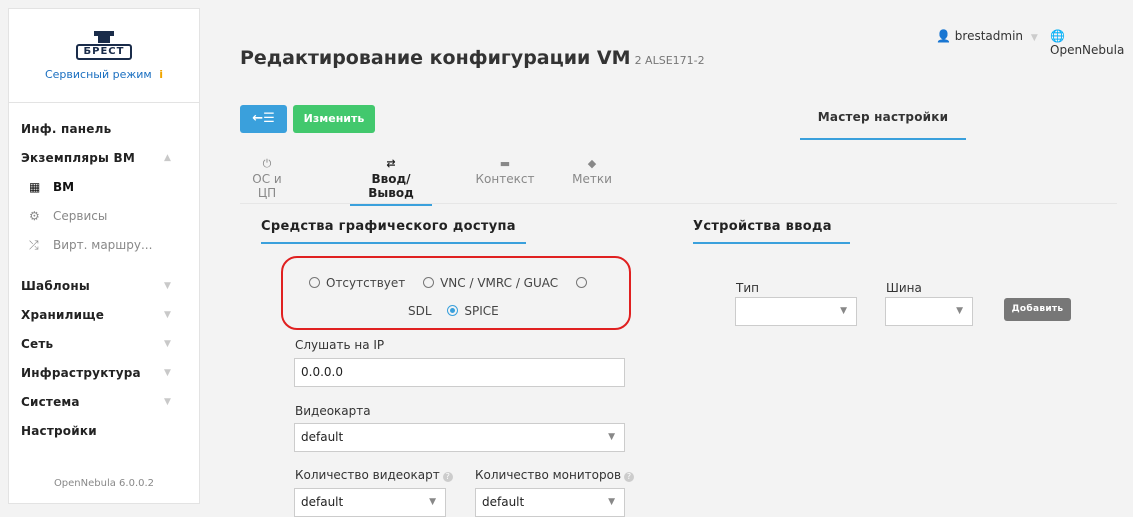 Image resolution: width=1133 pixels, height=517 pixels. I want to click on radio-label: VNC / VMRC / GUAC, so click(499, 283).